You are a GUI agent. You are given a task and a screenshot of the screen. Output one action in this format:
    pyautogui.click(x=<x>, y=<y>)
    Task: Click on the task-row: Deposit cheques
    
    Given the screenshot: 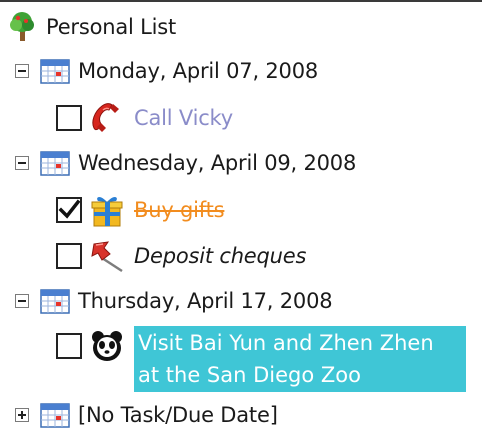 What is the action you would take?
    pyautogui.click(x=181, y=256)
    